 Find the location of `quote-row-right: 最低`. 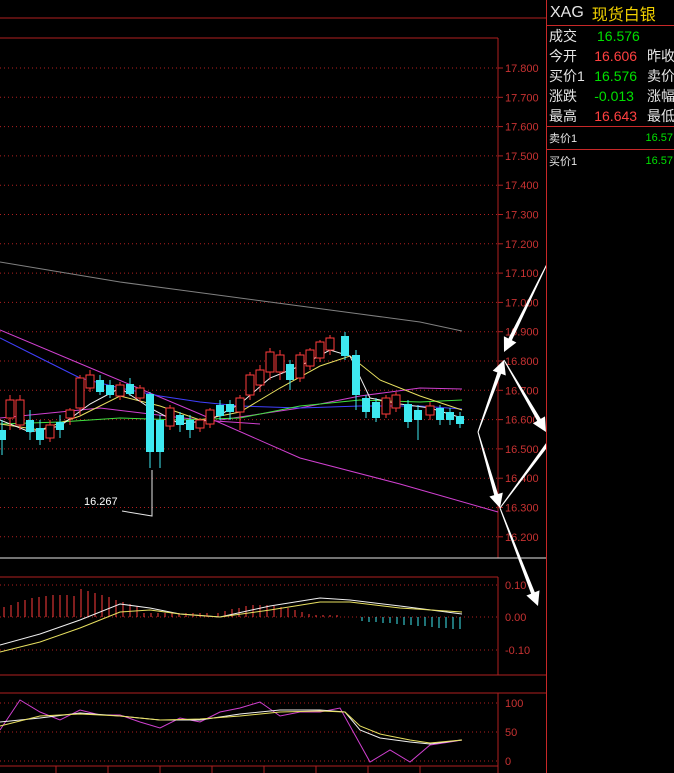

quote-row-right: 最低 is located at coordinates (660, 116).